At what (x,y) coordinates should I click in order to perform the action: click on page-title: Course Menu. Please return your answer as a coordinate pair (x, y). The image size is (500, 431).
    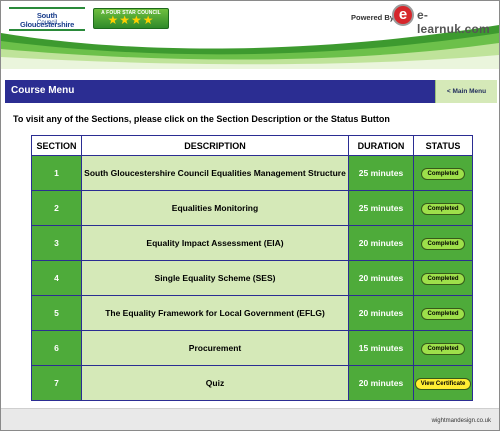
    Looking at the image, I should click on (43, 90).